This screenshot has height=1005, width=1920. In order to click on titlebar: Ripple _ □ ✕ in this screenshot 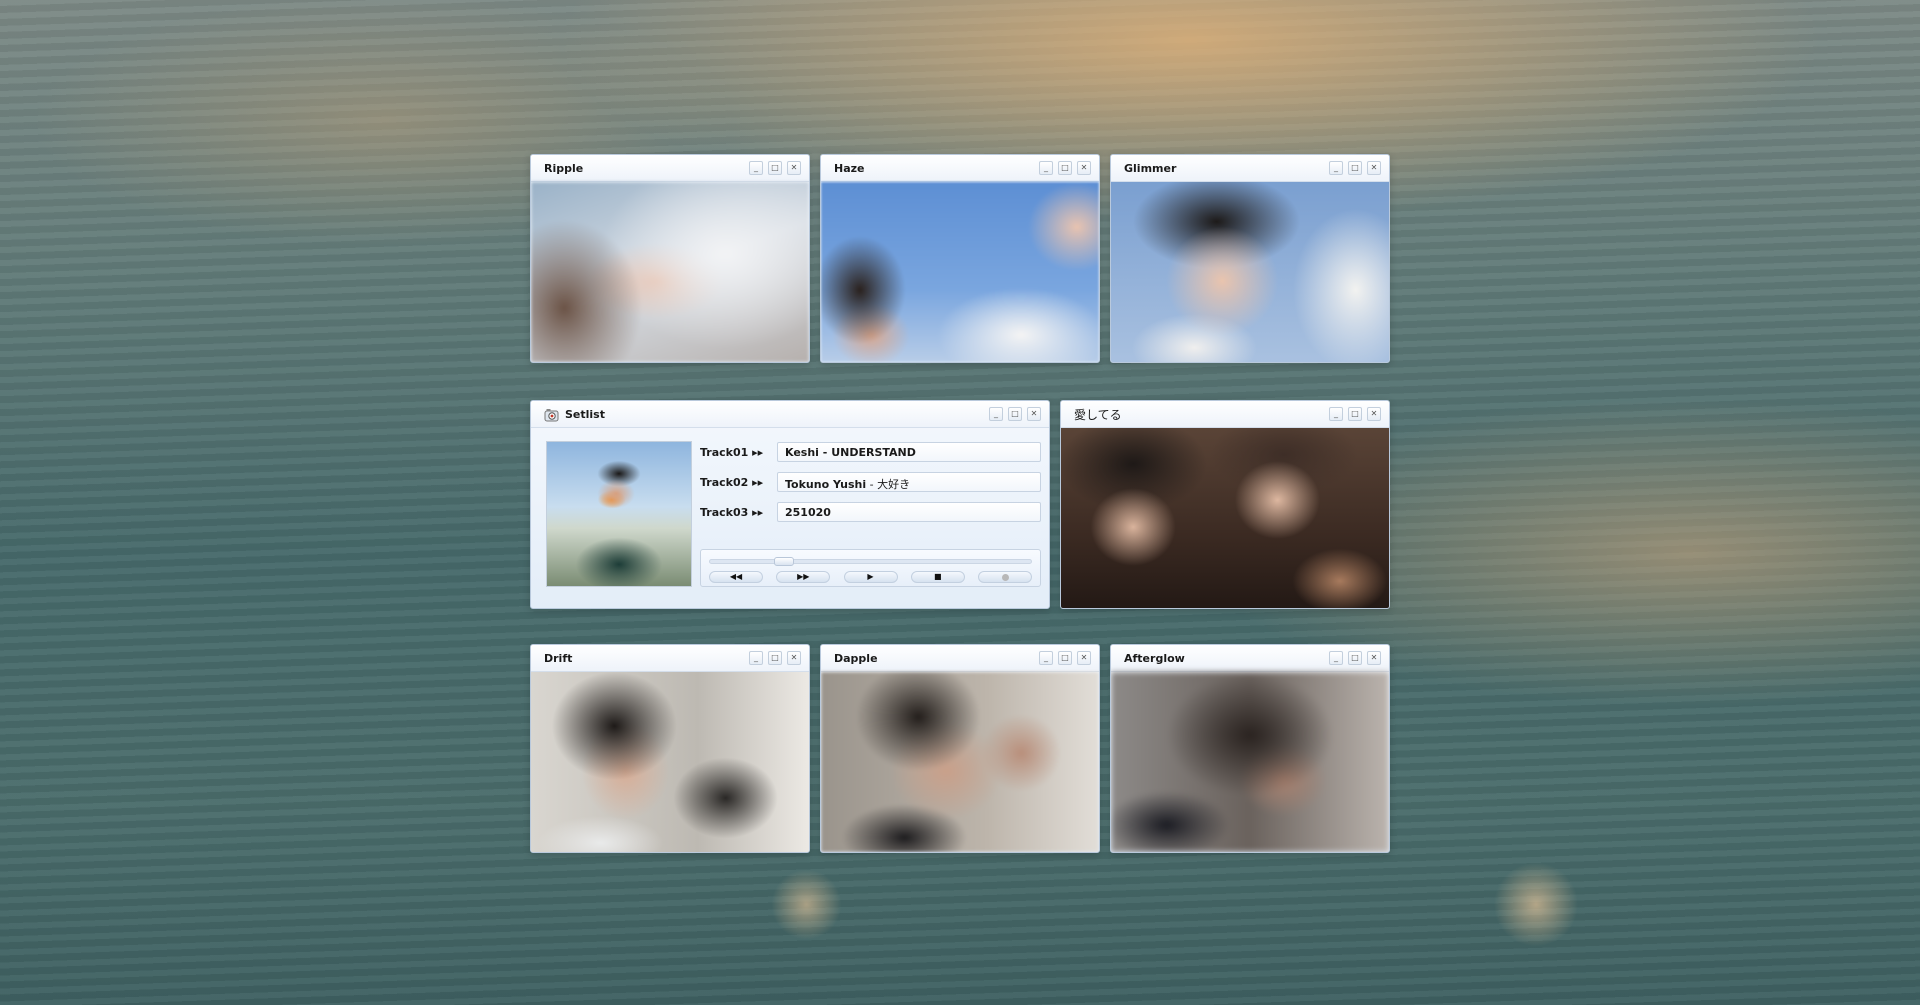, I will do `click(670, 168)`.